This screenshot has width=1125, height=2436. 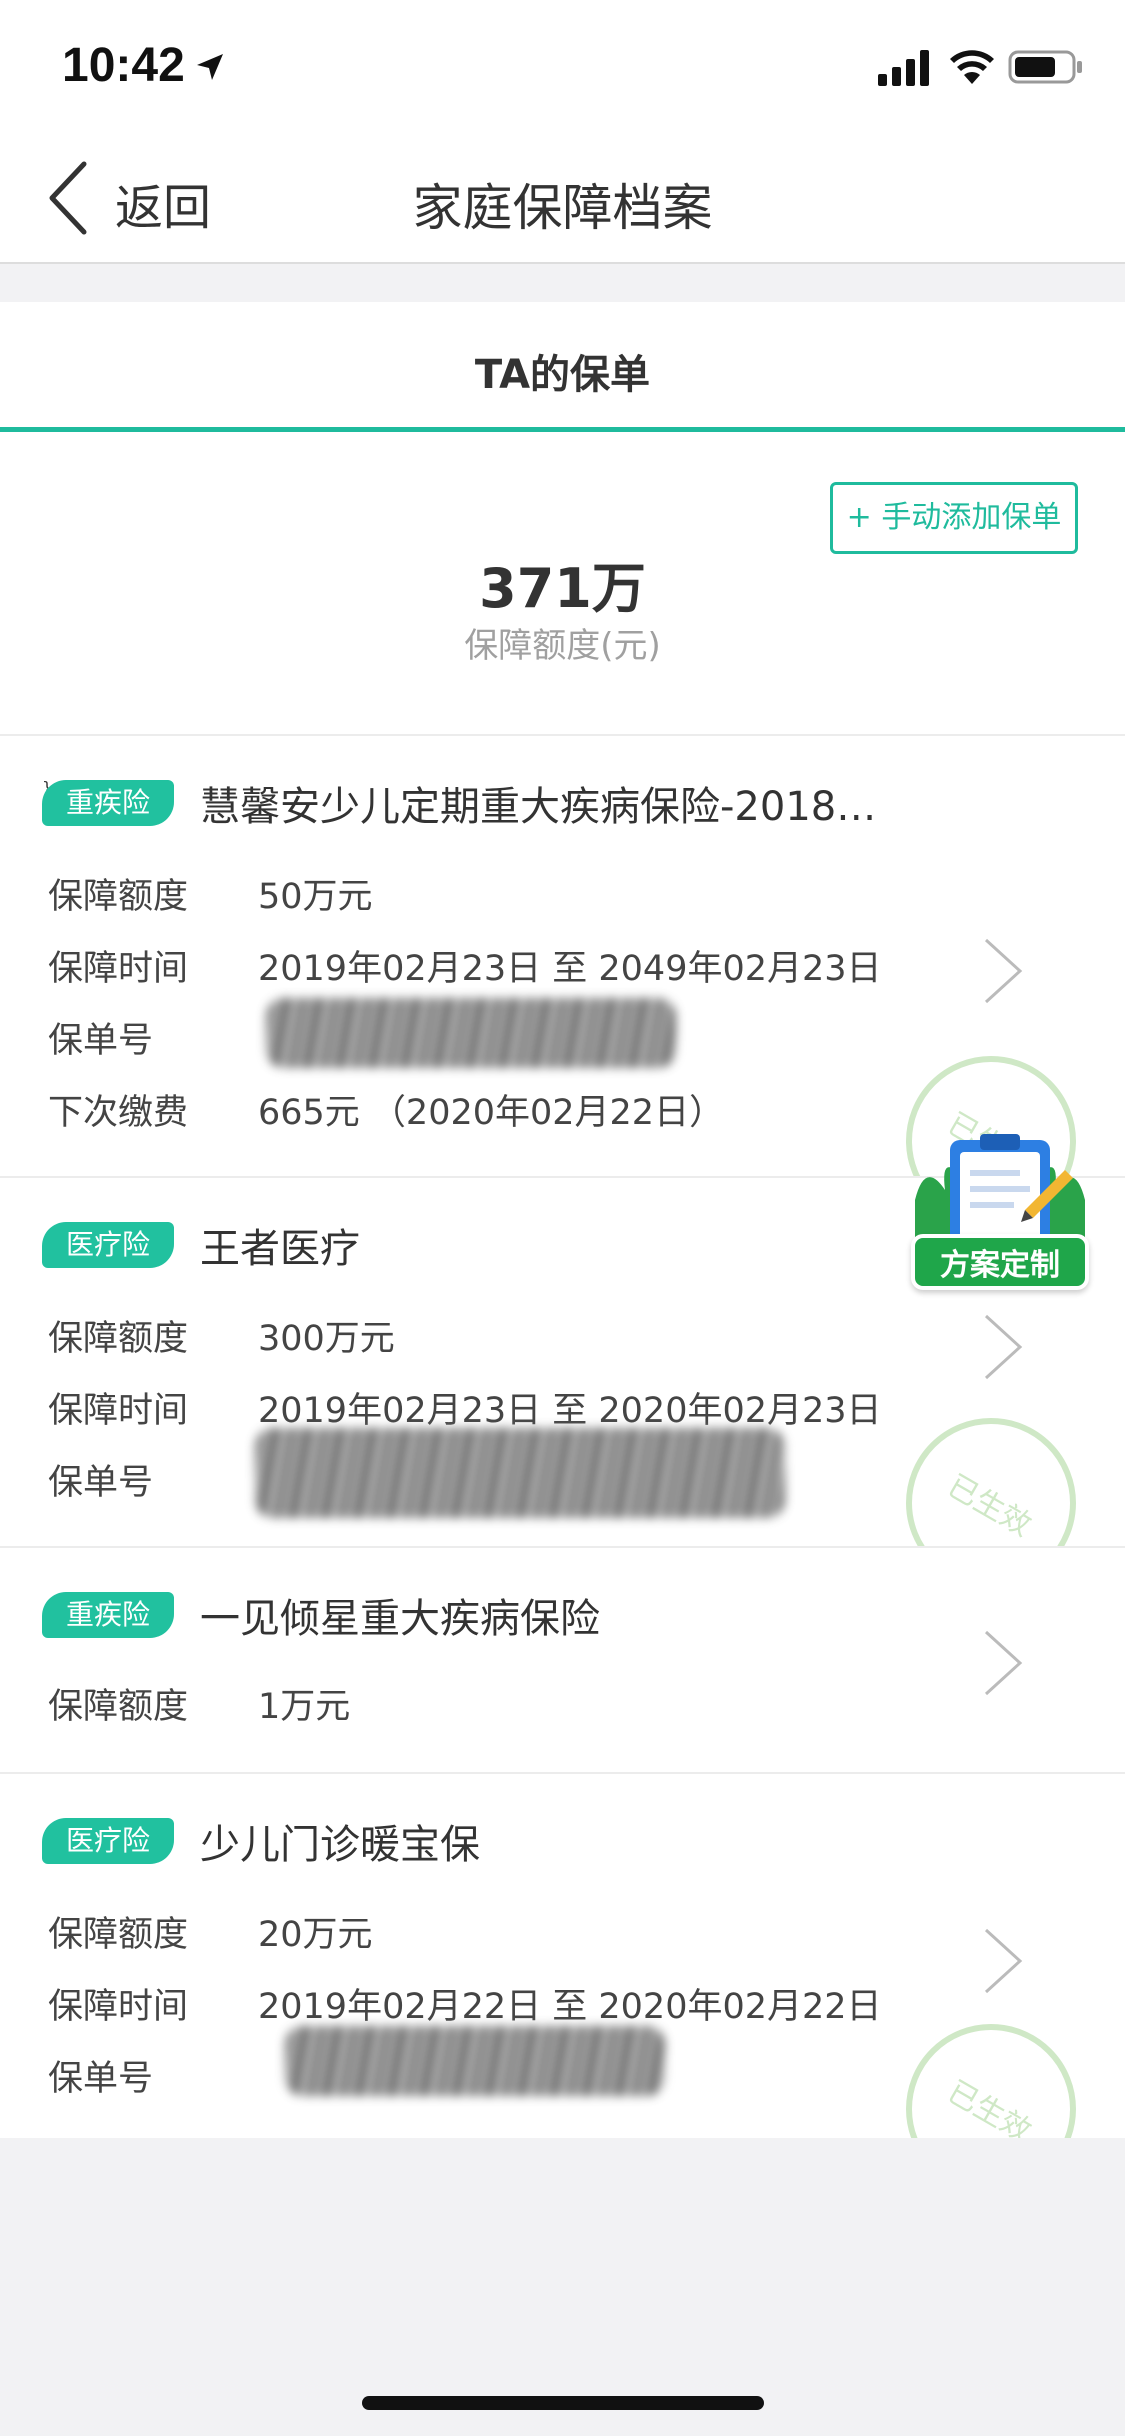 What do you see at coordinates (903, 68) in the screenshot?
I see `cellular-signal-icon` at bounding box center [903, 68].